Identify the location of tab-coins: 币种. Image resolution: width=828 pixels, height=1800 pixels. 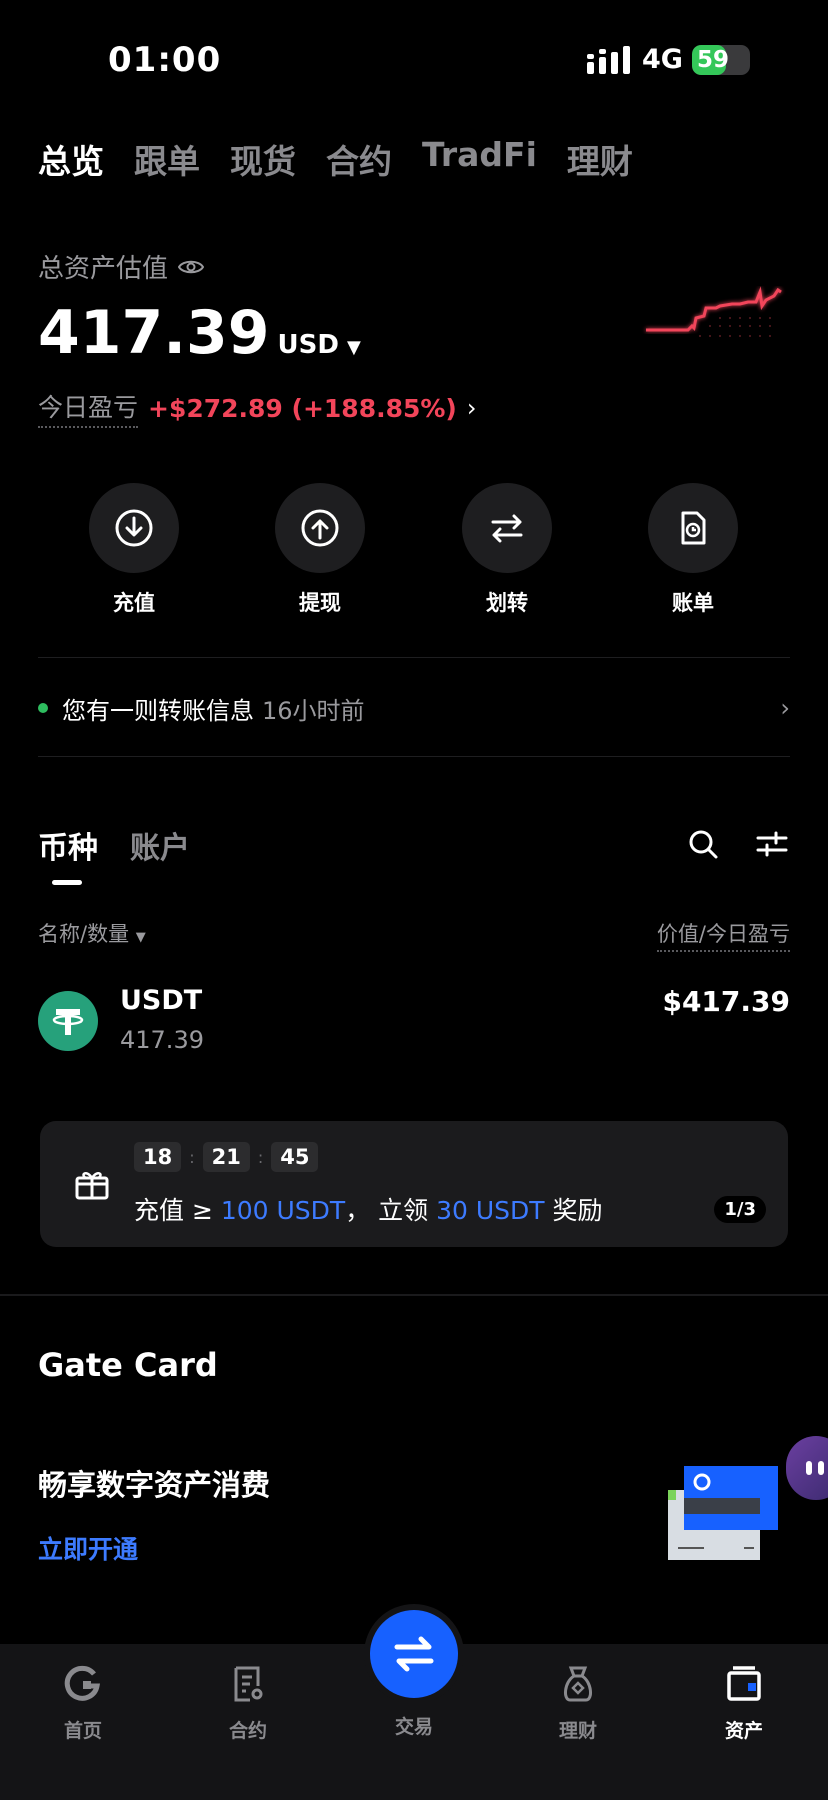
(68, 845).